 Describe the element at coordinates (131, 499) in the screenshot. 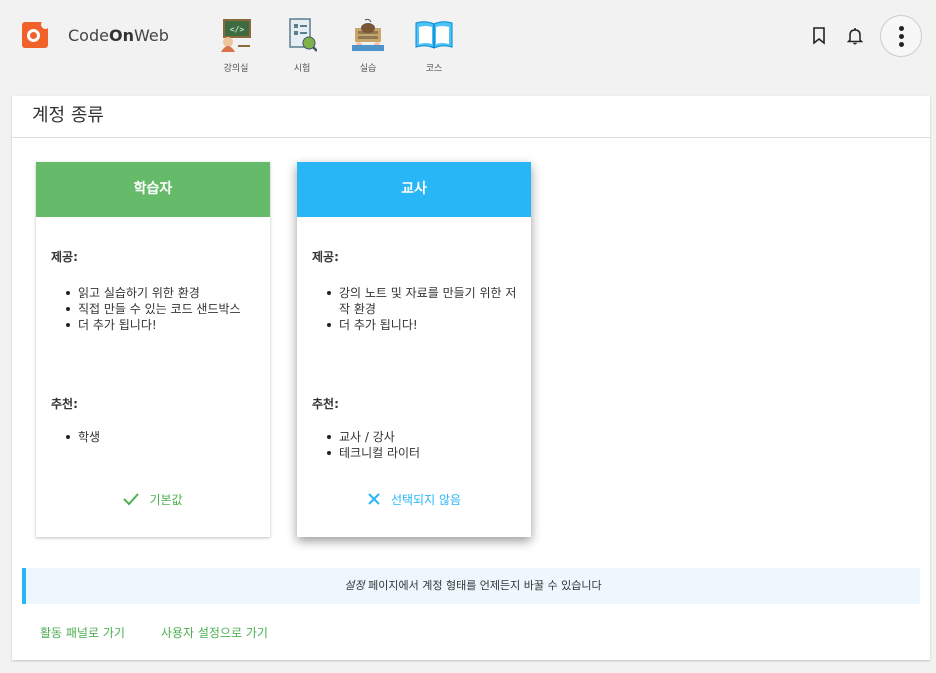

I see `check-icon` at that location.